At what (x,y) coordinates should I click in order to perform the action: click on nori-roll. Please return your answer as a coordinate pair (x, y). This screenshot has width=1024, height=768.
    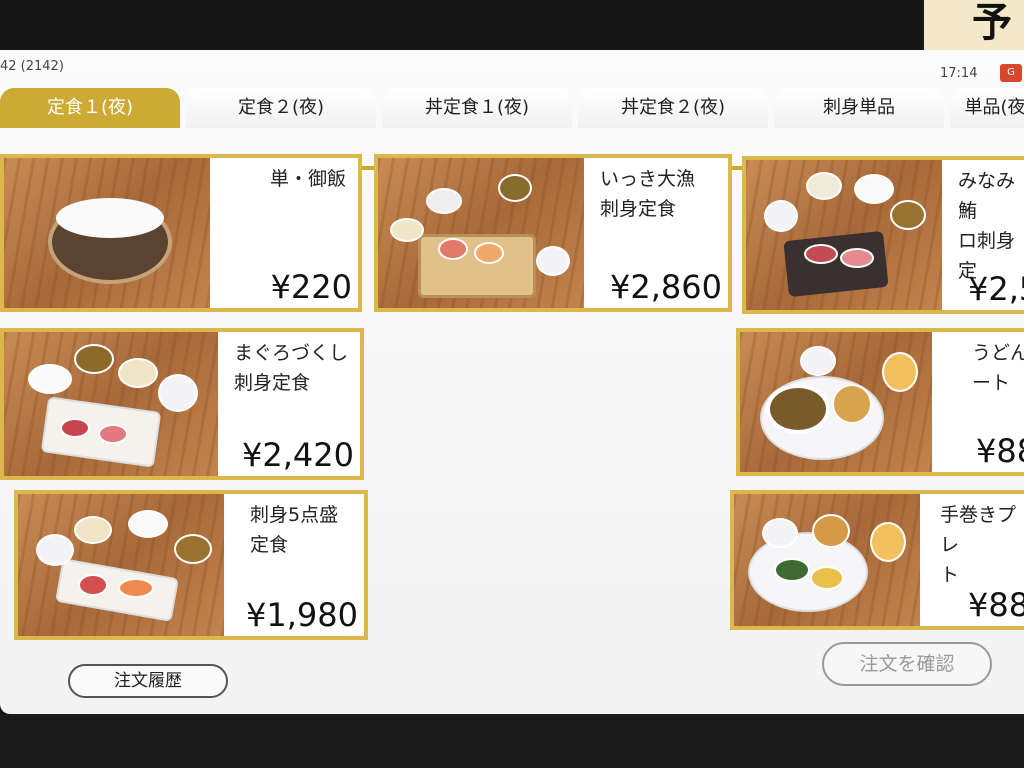
    Looking at the image, I should click on (792, 570).